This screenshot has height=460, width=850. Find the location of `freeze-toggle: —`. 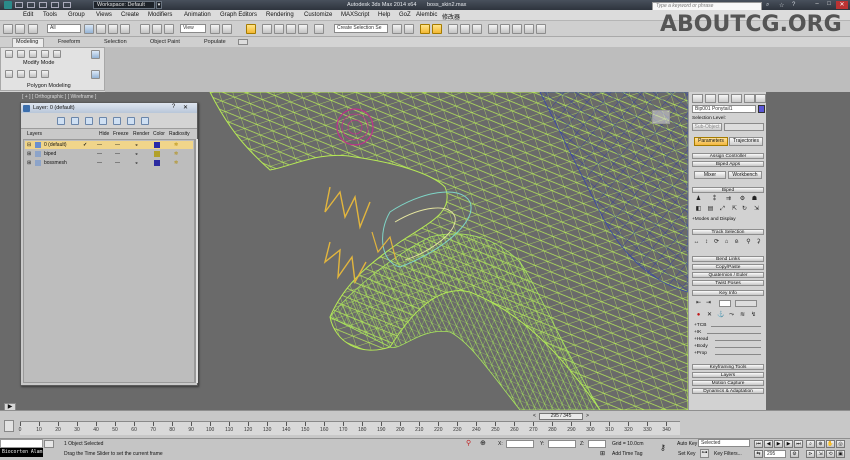

freeze-toggle: — is located at coordinates (117, 145).